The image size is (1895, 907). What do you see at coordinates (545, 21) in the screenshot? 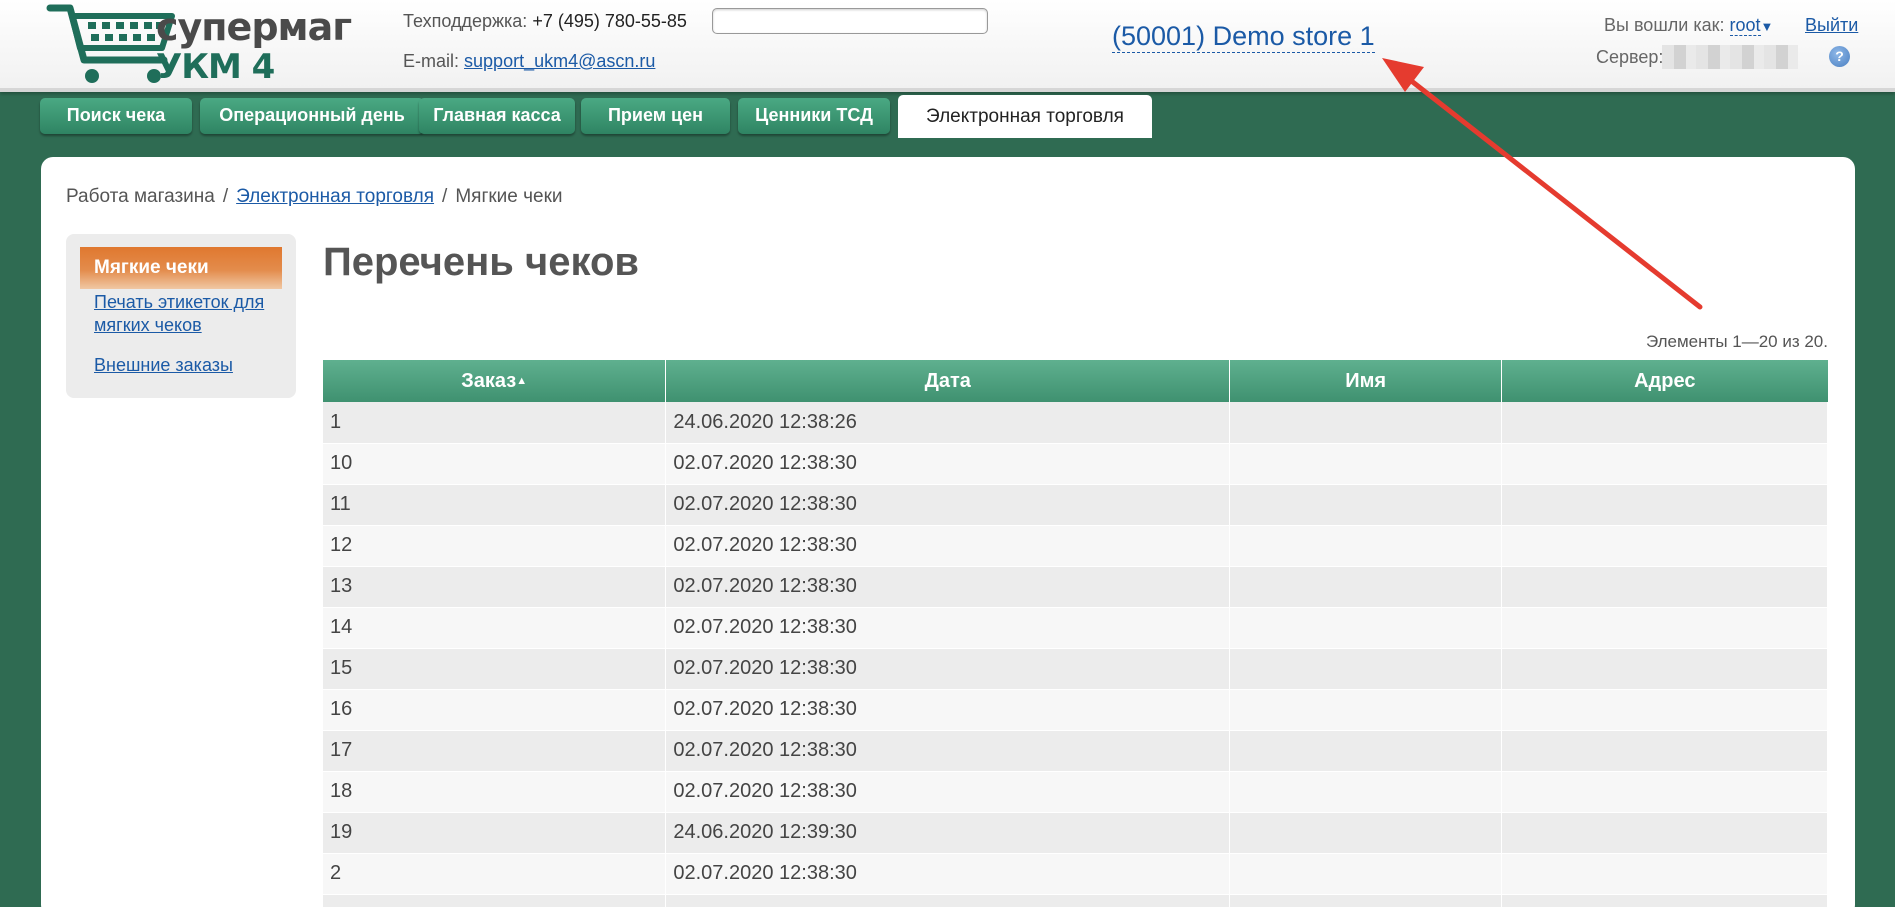
I see `support-phone: Техподдержка: +7 (495) 780-55-85` at bounding box center [545, 21].